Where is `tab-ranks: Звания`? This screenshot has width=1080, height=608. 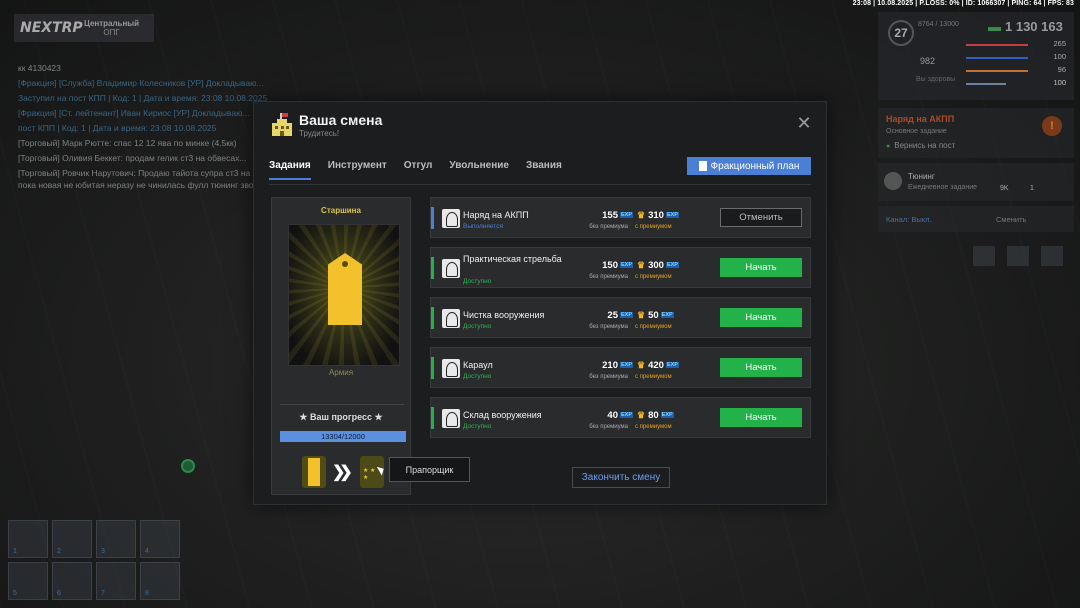
tab-ranks: Звания is located at coordinates (544, 170).